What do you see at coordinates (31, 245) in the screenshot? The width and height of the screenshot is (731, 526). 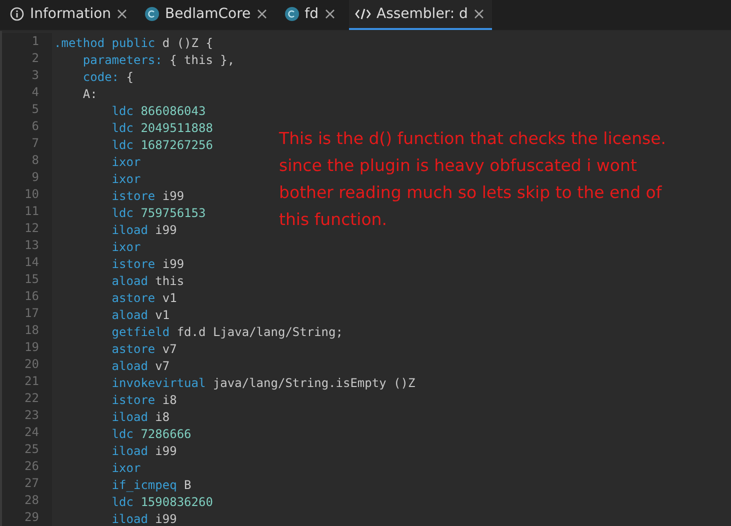 I see `line-number: 13` at bounding box center [31, 245].